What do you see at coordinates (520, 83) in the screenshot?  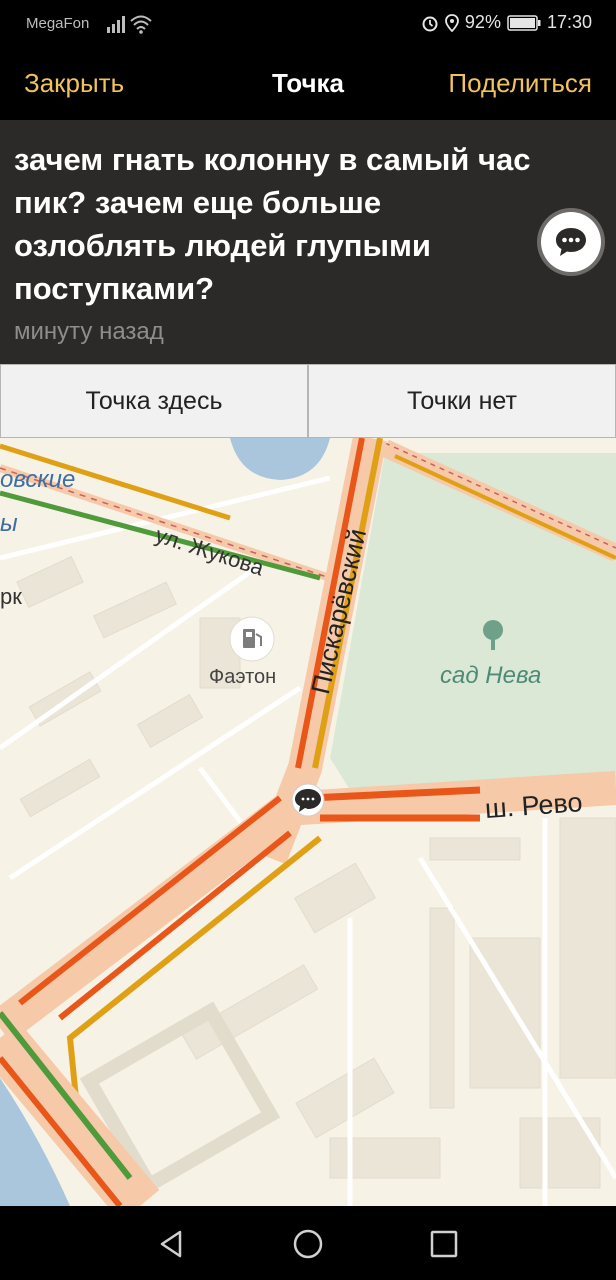 I see `share-button: Поделиться` at bounding box center [520, 83].